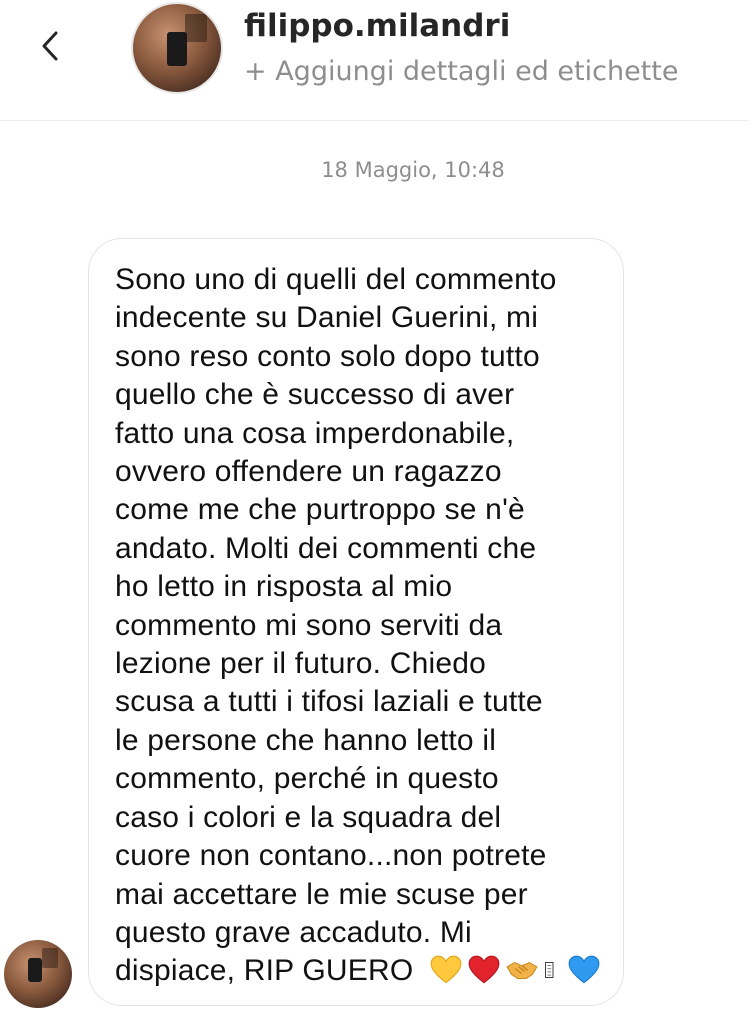  I want to click on message-line: Sono uno di quelli del commento, so click(336, 279).